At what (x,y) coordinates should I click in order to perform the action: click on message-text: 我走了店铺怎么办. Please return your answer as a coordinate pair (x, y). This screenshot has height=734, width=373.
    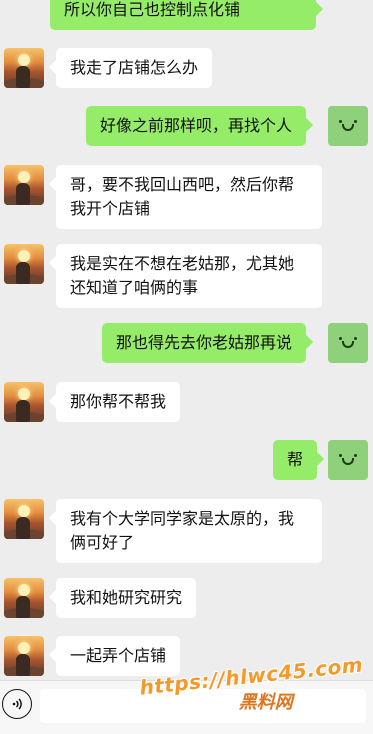
    Looking at the image, I should click on (134, 67).